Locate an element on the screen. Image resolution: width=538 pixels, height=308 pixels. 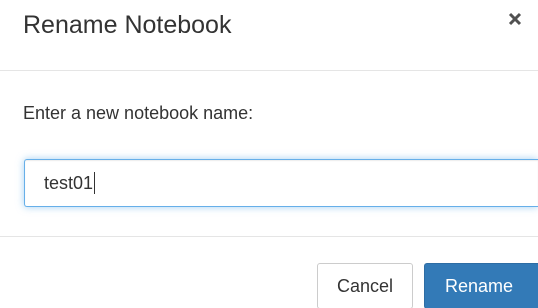
text-caret is located at coordinates (95, 183).